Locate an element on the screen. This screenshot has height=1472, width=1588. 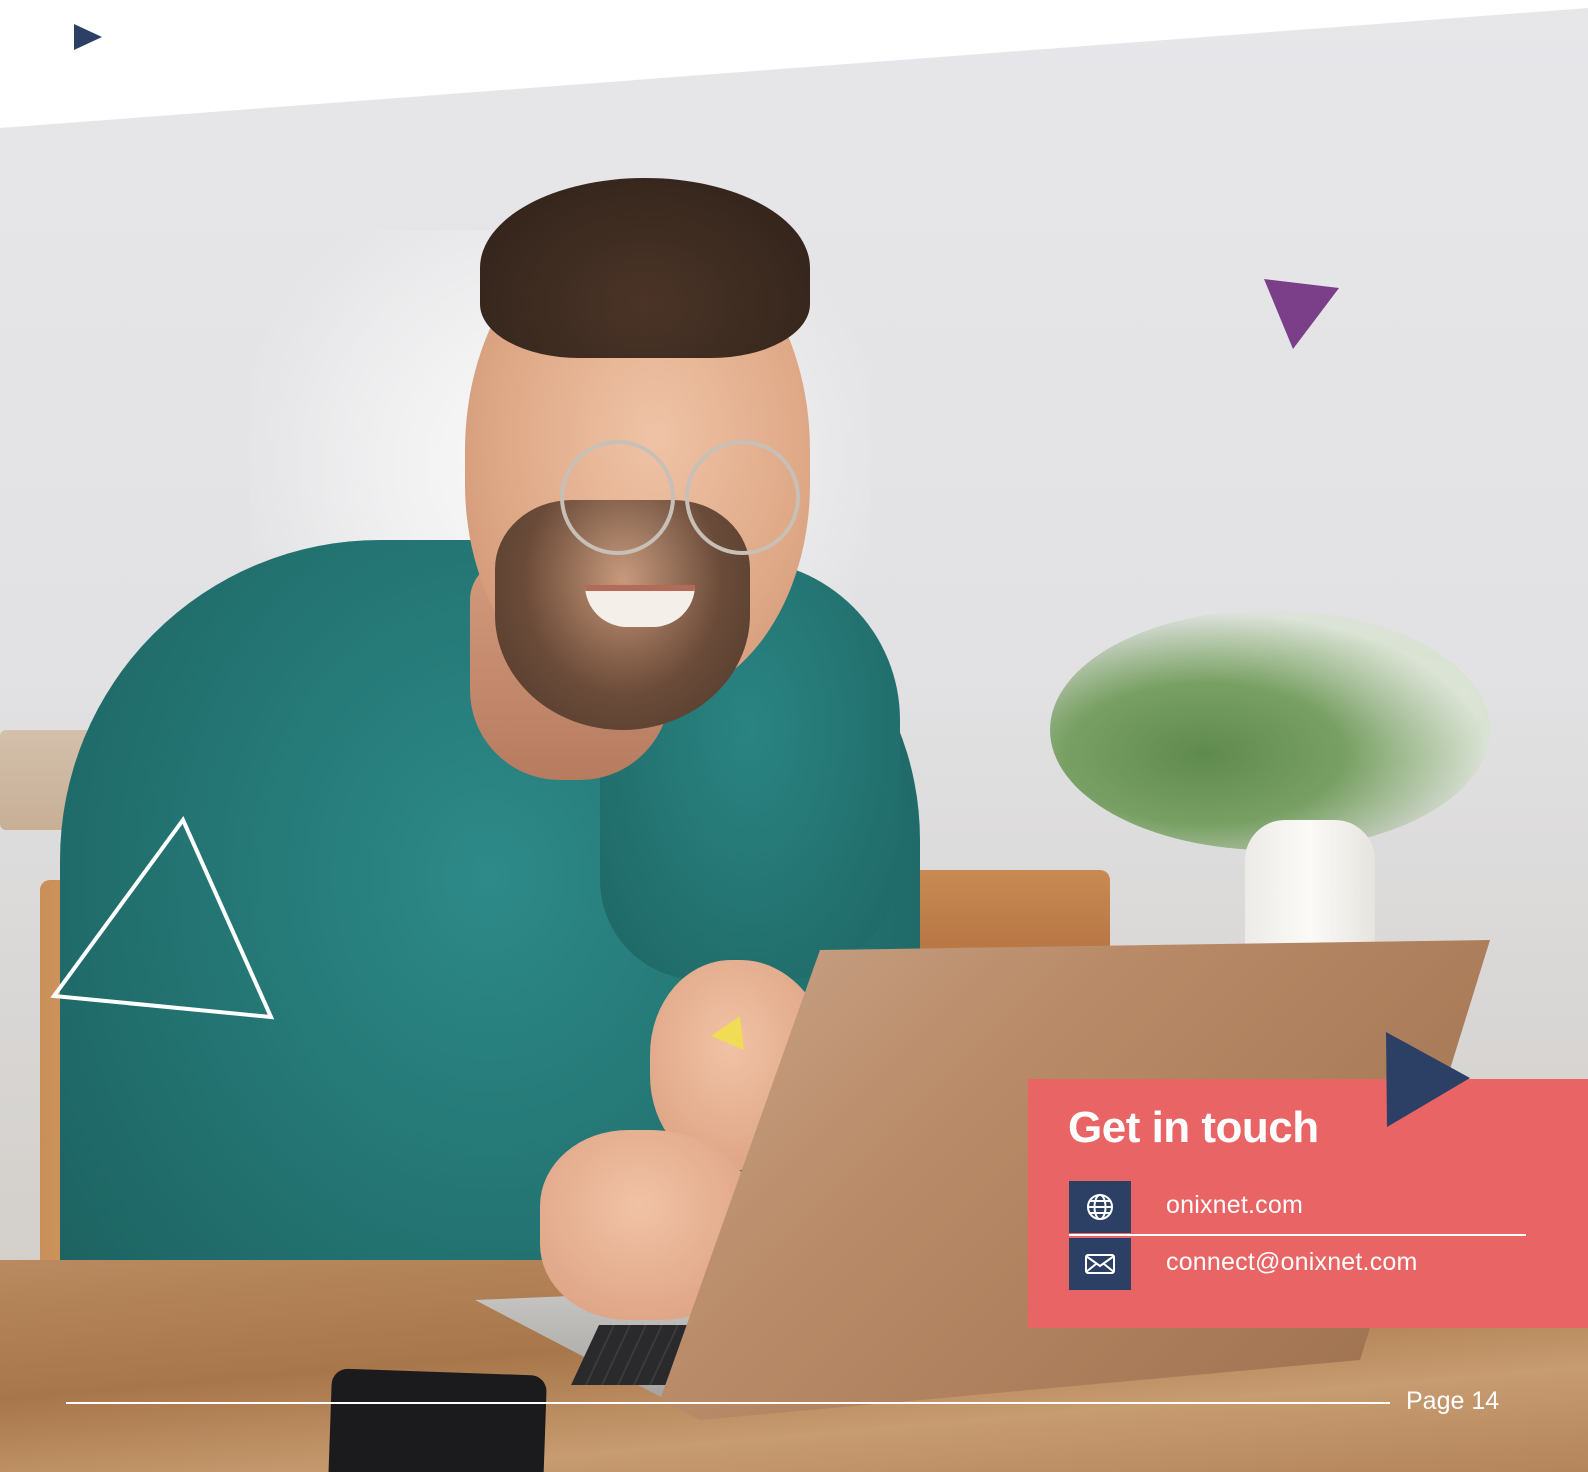
yellow-triangle-icon is located at coordinates (727, 1033).